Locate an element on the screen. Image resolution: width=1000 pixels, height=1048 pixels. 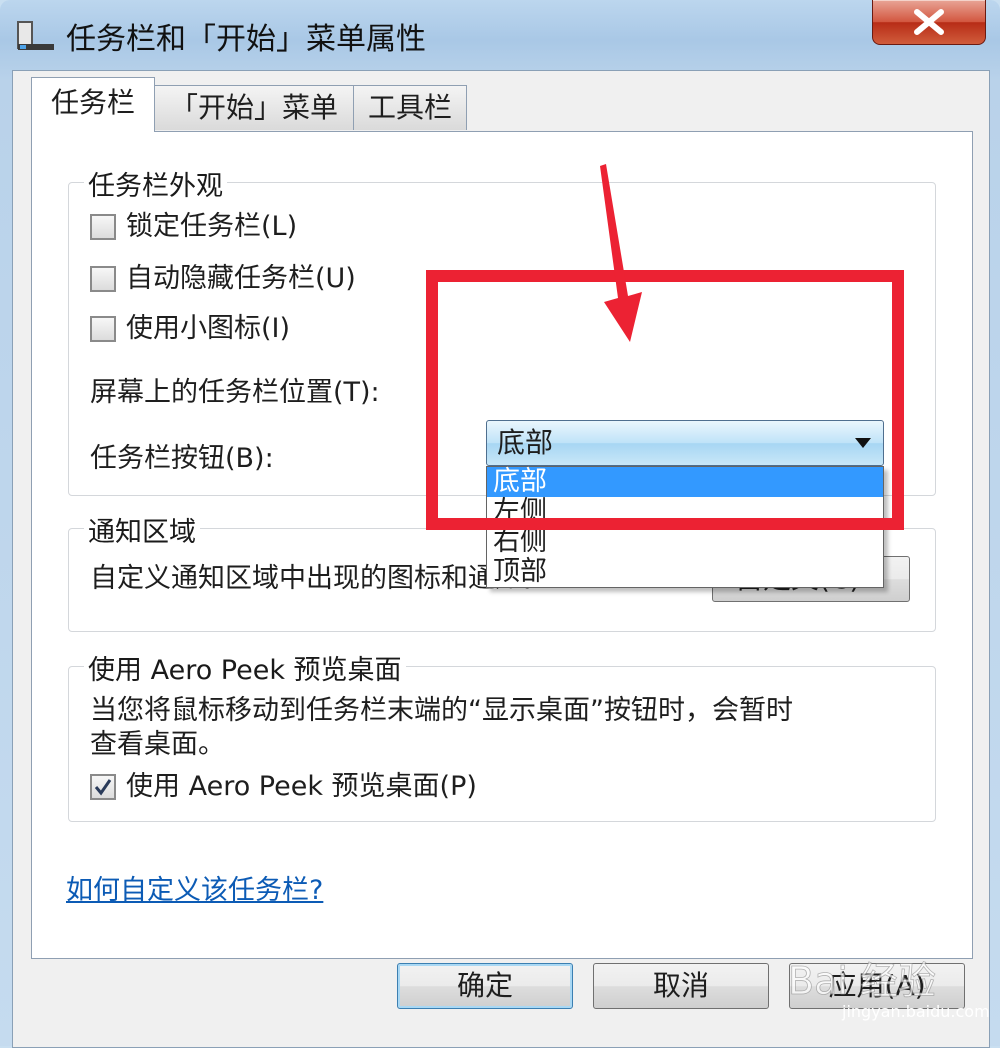
aero-peek-description-line2: 查看桌面。 is located at coordinates (157, 744).